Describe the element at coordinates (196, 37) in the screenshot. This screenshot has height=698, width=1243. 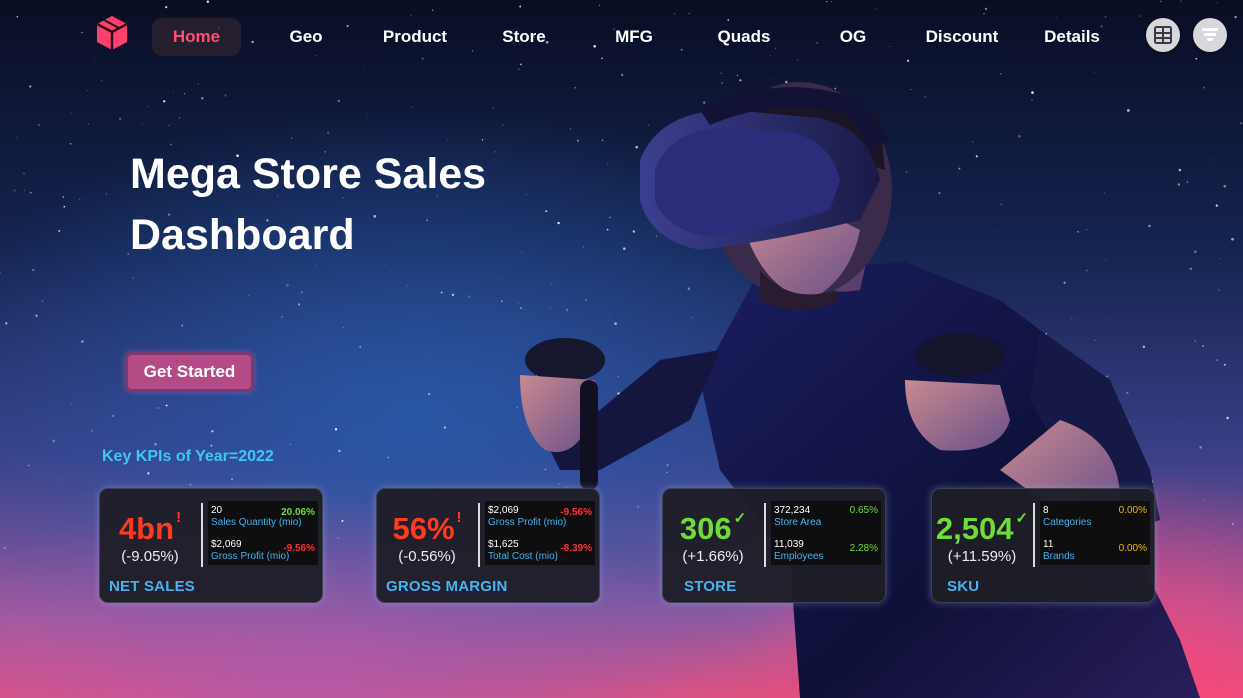
I see `nav-home: Home` at that location.